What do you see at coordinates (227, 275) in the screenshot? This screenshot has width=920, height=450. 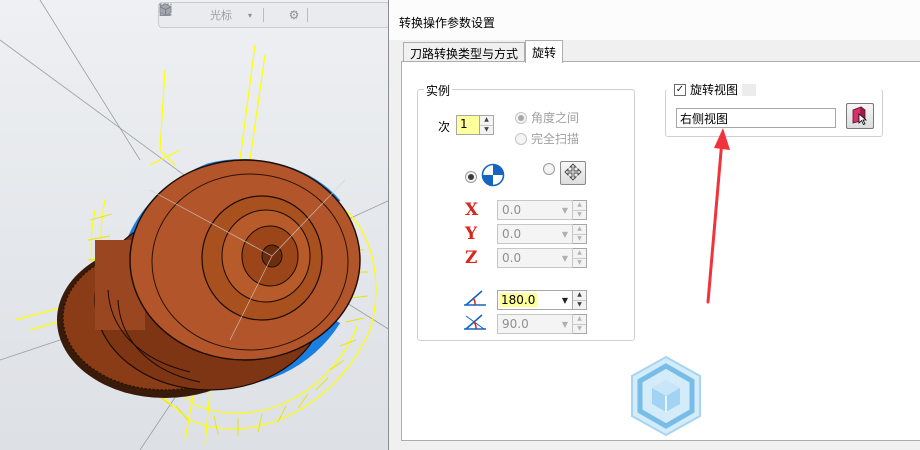 I see `part-body` at bounding box center [227, 275].